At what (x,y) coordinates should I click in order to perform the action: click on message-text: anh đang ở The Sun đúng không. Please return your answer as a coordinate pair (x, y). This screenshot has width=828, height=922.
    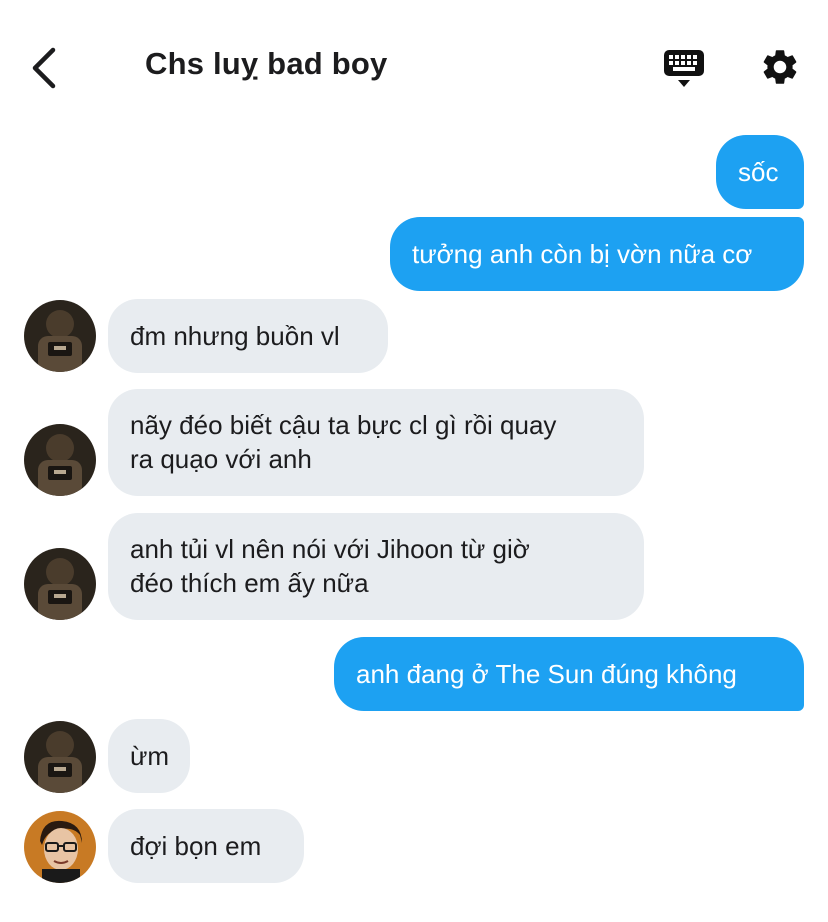
    Looking at the image, I should click on (546, 674).